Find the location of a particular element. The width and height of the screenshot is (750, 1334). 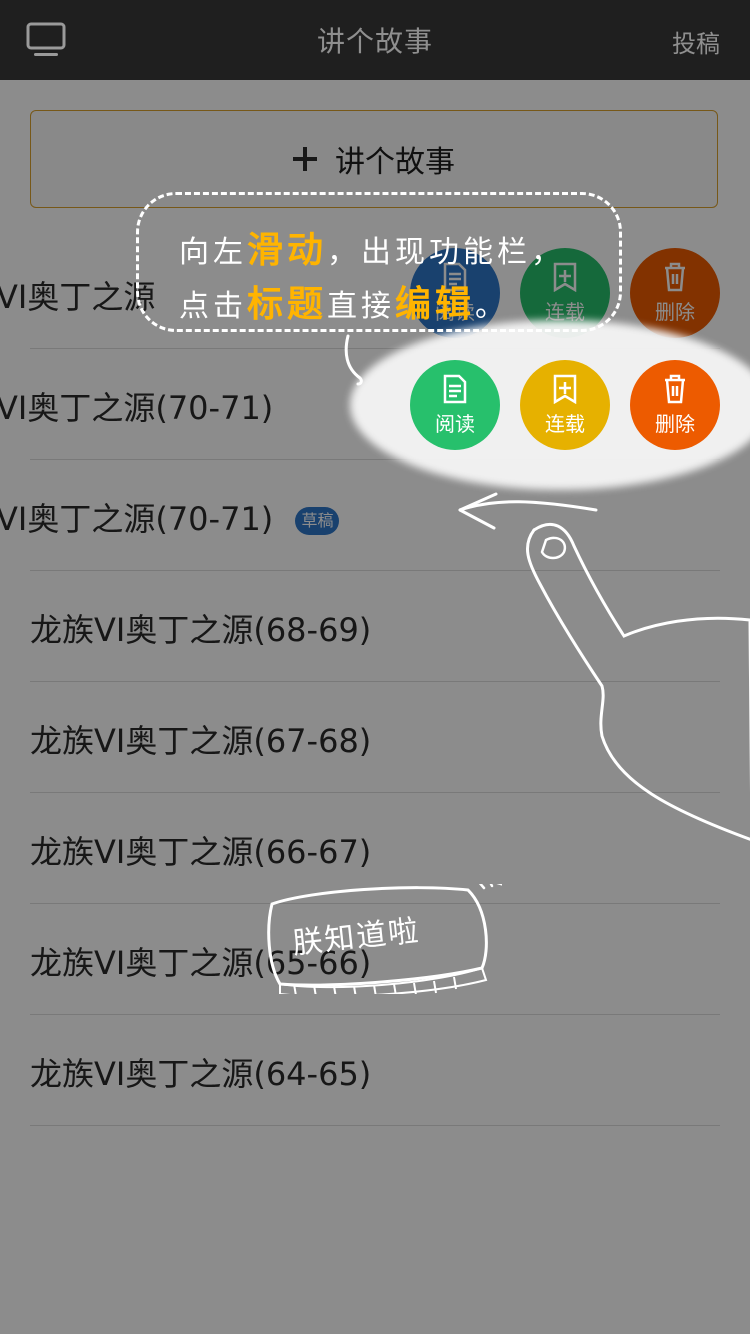

tip-line-1: 向左滑动，出现功能栏， is located at coordinates (372, 247).